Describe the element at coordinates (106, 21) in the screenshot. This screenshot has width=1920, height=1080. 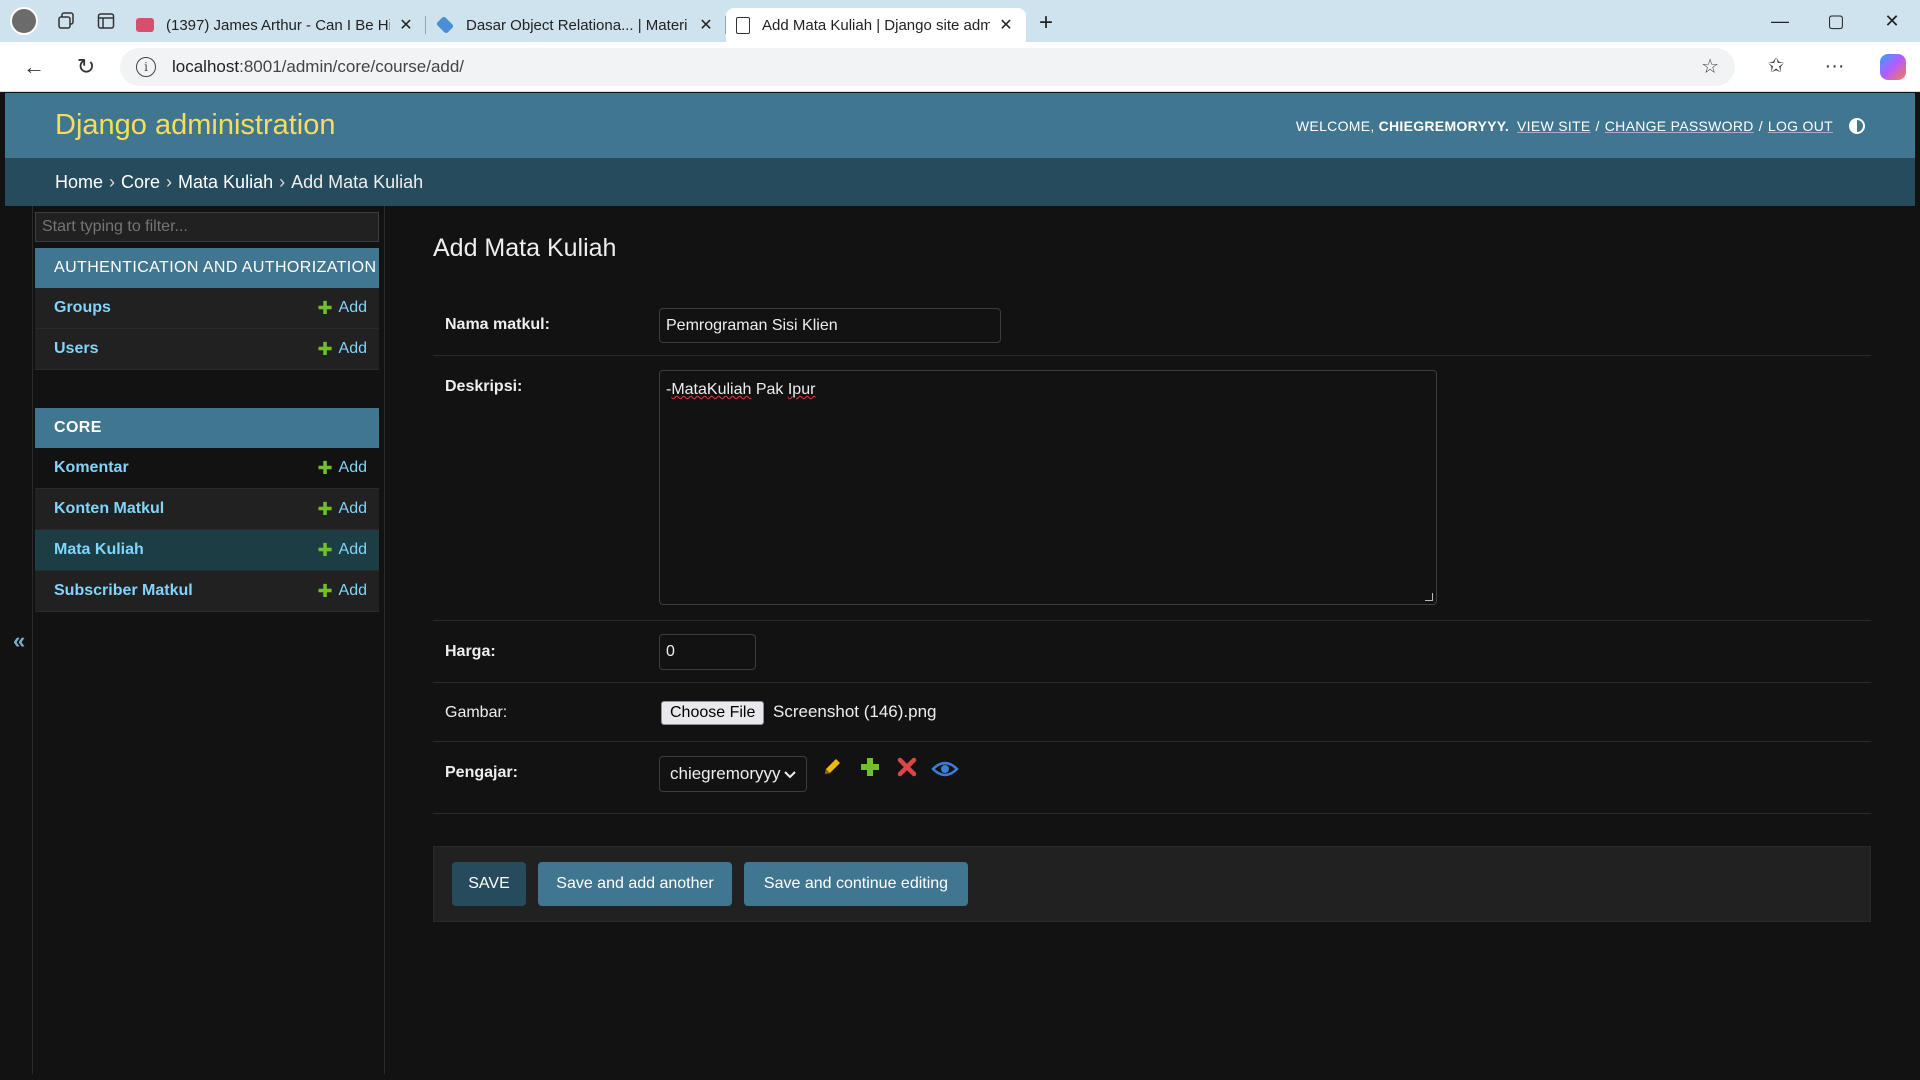
I see `tab-actions-icon` at that location.